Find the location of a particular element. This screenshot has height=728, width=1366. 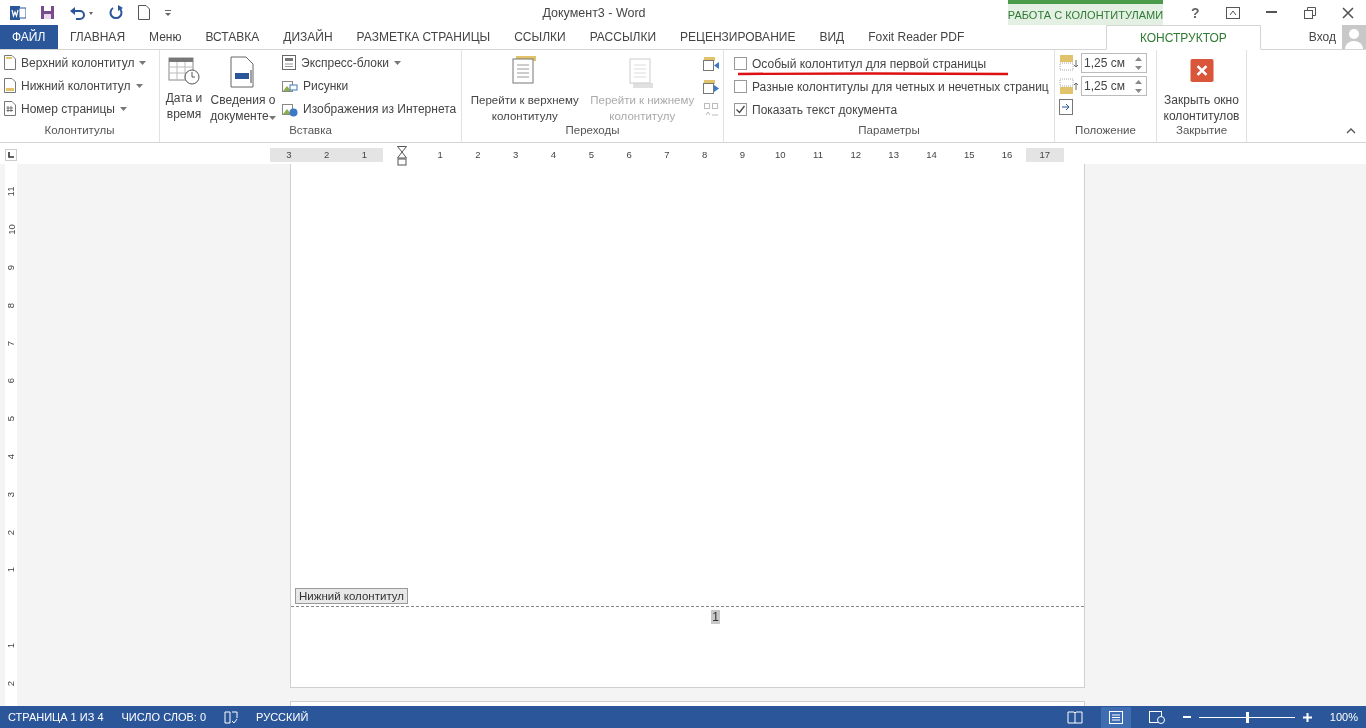

group-label: Параметры is located at coordinates (889, 131).